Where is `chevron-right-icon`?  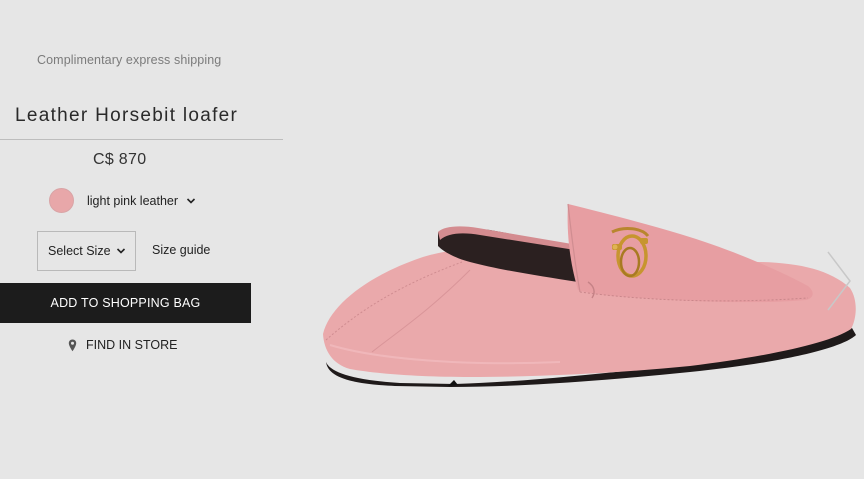
chevron-right-icon is located at coordinates (839, 281).